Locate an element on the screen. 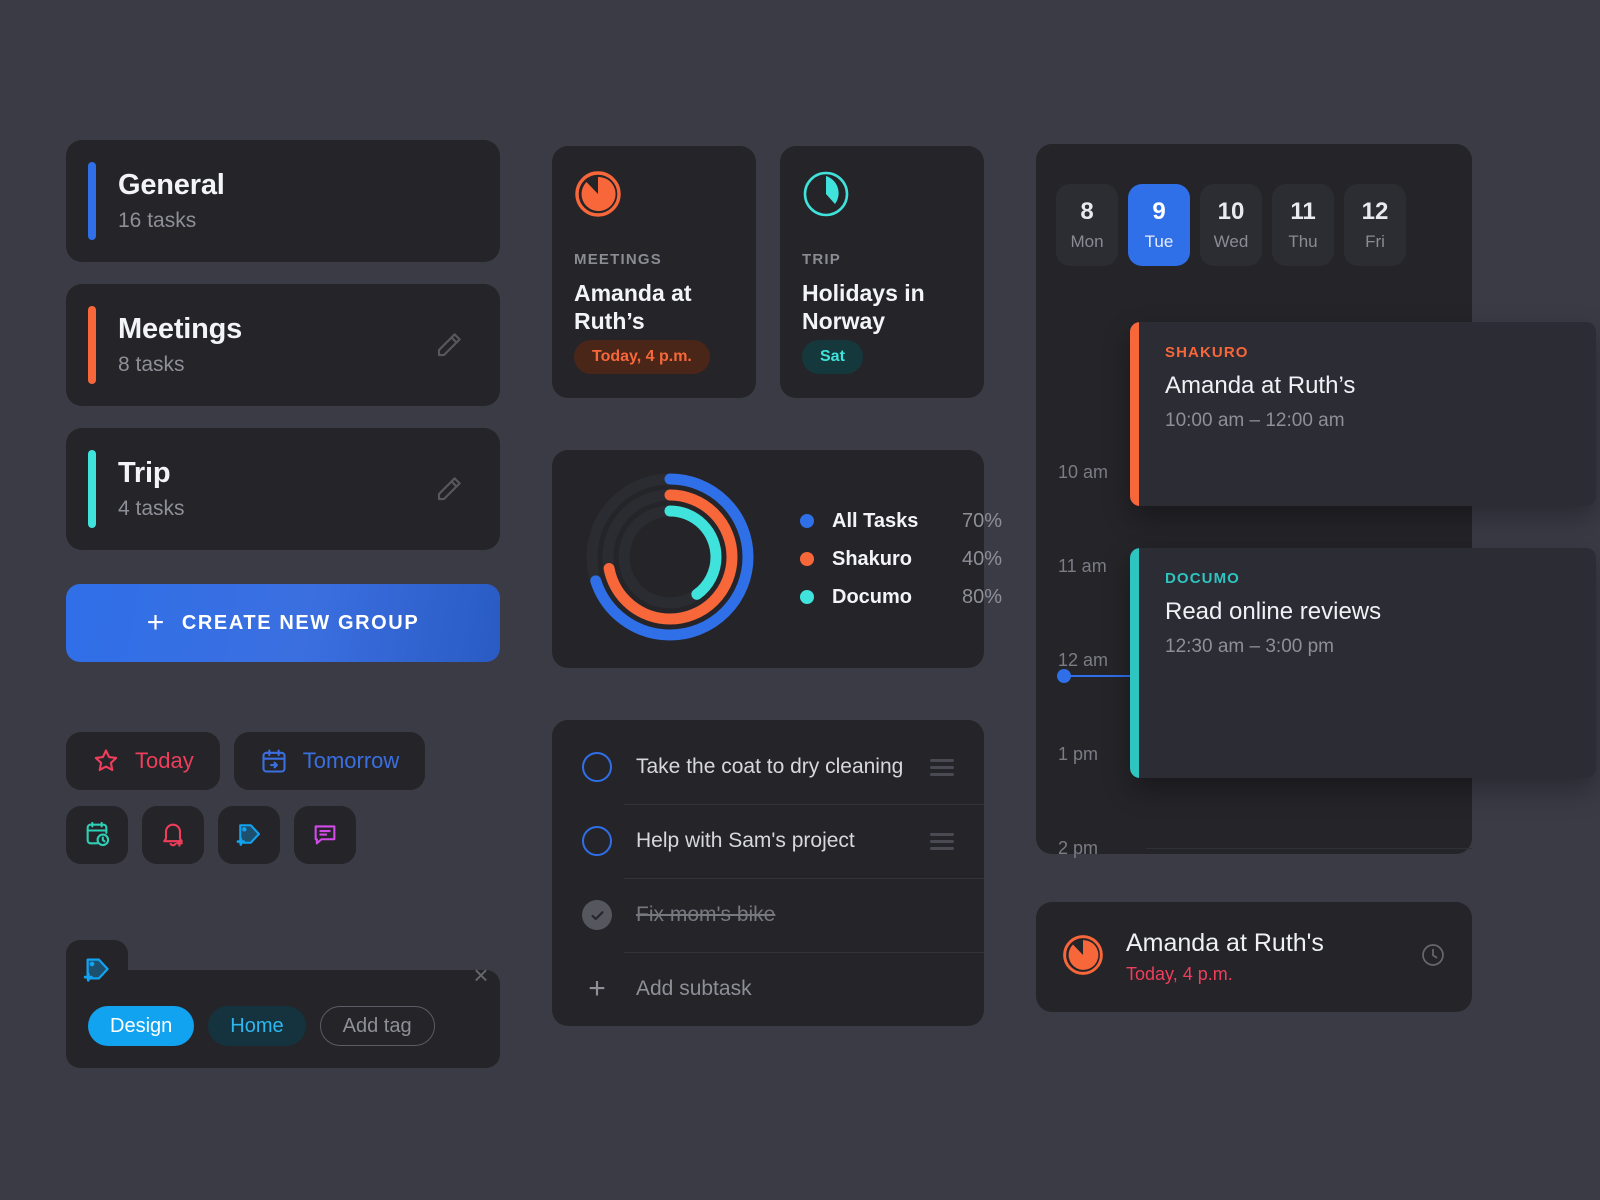 This screenshot has height=1200, width=1600. tag-home: Home is located at coordinates (257, 1026).